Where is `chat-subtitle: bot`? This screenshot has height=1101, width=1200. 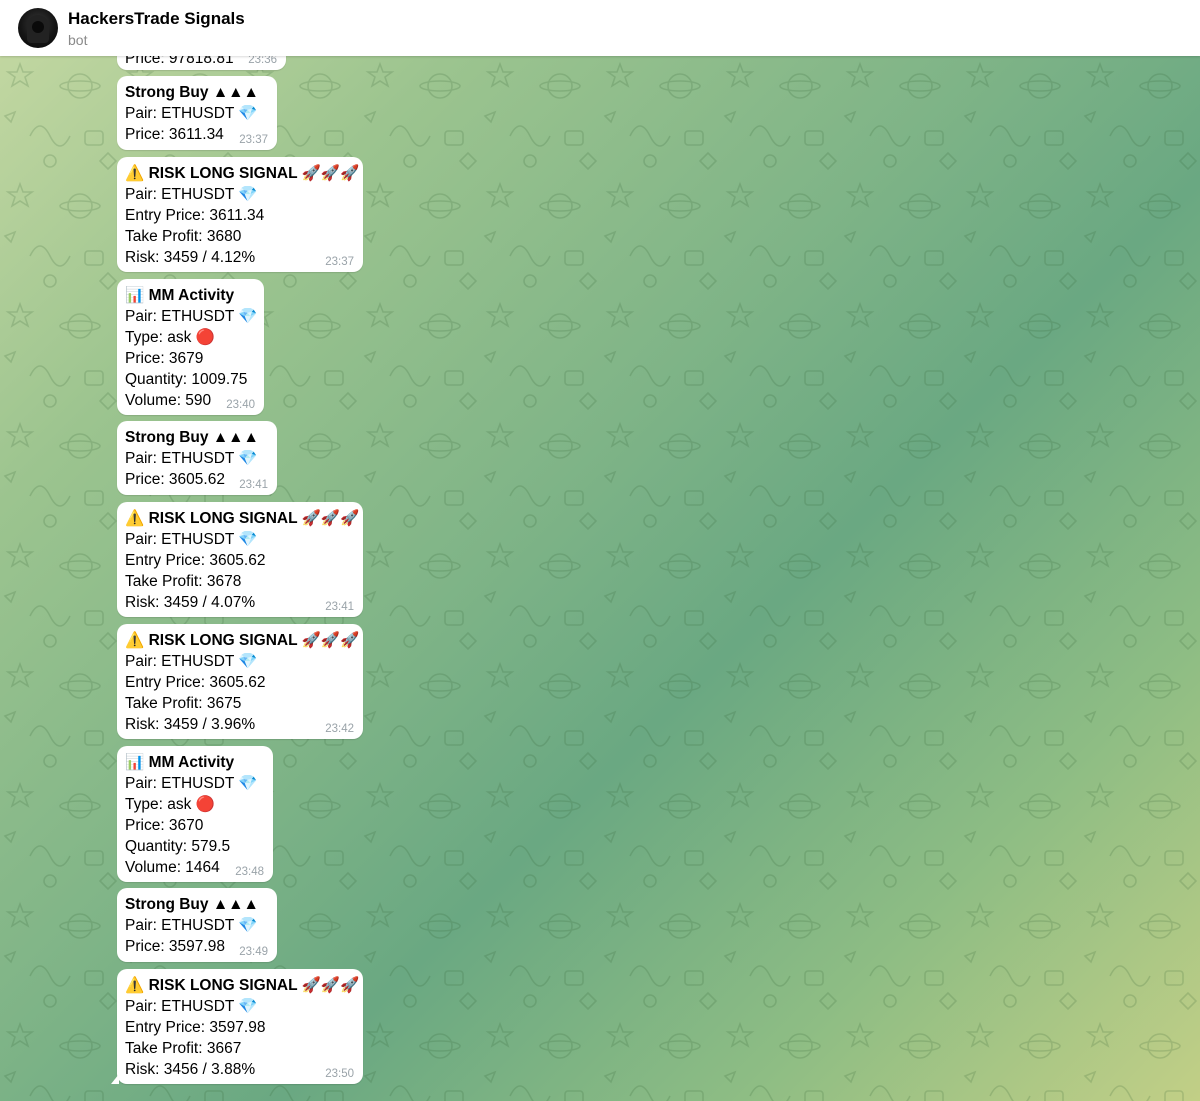
chat-subtitle: bot is located at coordinates (78, 40).